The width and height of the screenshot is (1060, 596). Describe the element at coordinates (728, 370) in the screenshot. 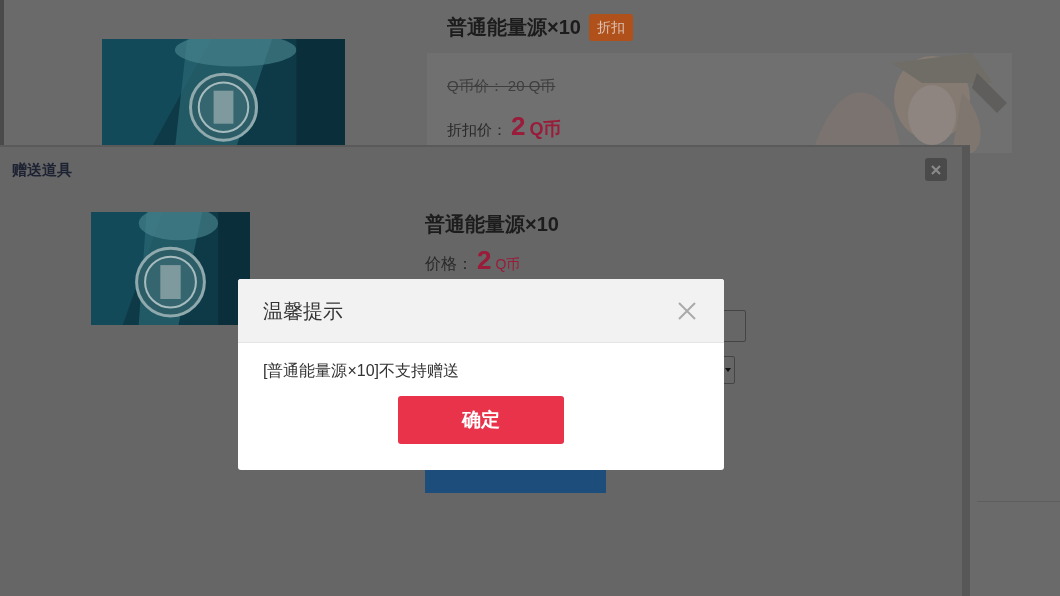

I see `caret-icon` at that location.